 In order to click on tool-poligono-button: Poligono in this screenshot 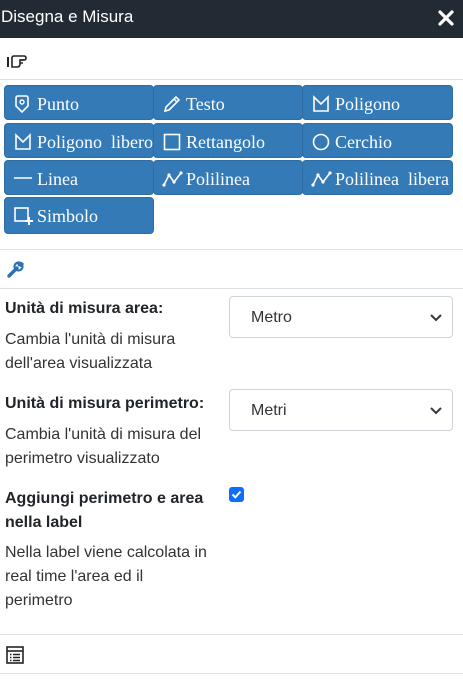, I will do `click(377, 102)`.